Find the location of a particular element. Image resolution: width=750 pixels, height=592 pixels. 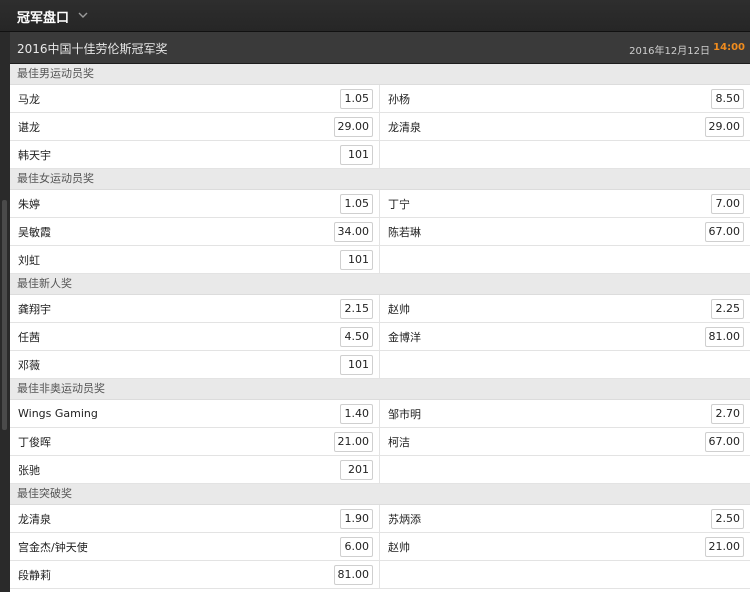

selection-row: 张驰 201 is located at coordinates (380, 470).